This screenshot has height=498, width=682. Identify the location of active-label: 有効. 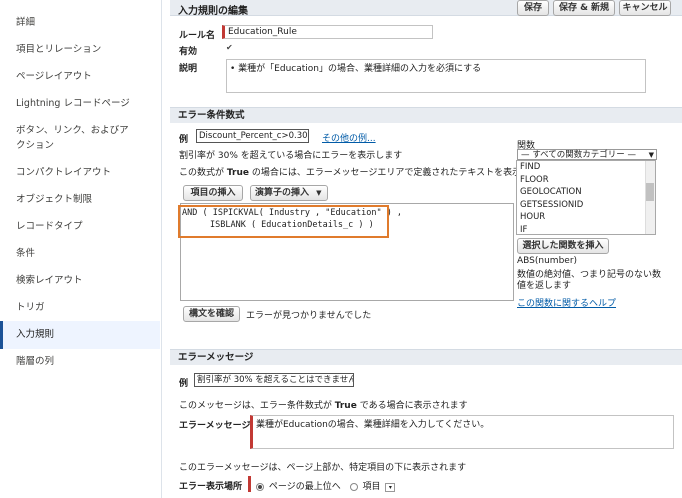
(188, 52).